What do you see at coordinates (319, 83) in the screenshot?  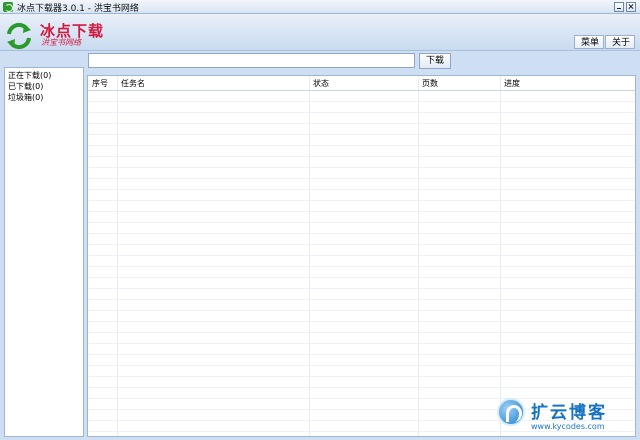 I see `column-header-status: 状态` at bounding box center [319, 83].